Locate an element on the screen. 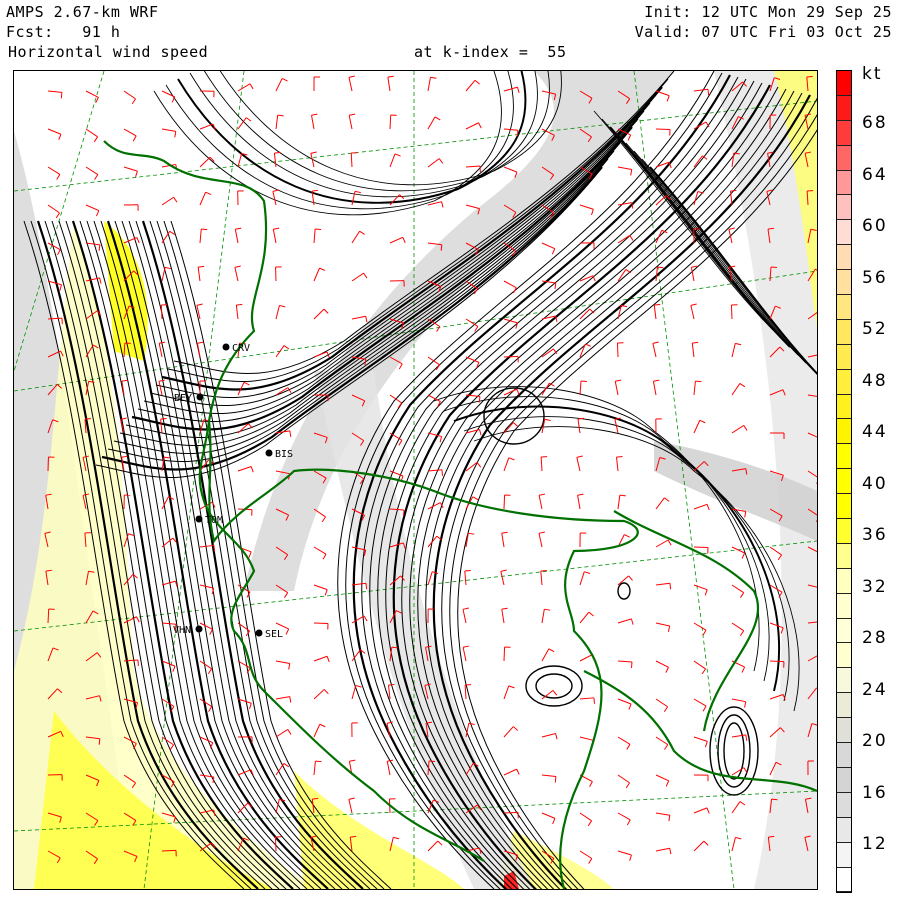 The width and height of the screenshot is (900, 900). valid-time: Valid: 07 UTC Fri 03 Oct 25 is located at coordinates (763, 32).